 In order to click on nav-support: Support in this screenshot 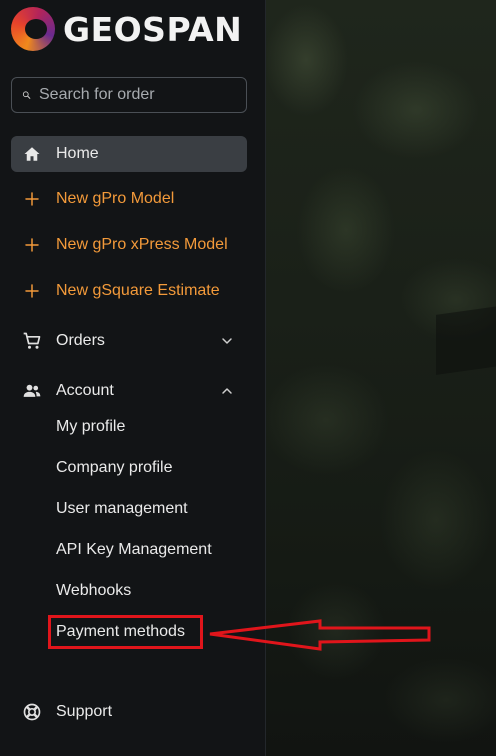, I will do `click(129, 712)`.